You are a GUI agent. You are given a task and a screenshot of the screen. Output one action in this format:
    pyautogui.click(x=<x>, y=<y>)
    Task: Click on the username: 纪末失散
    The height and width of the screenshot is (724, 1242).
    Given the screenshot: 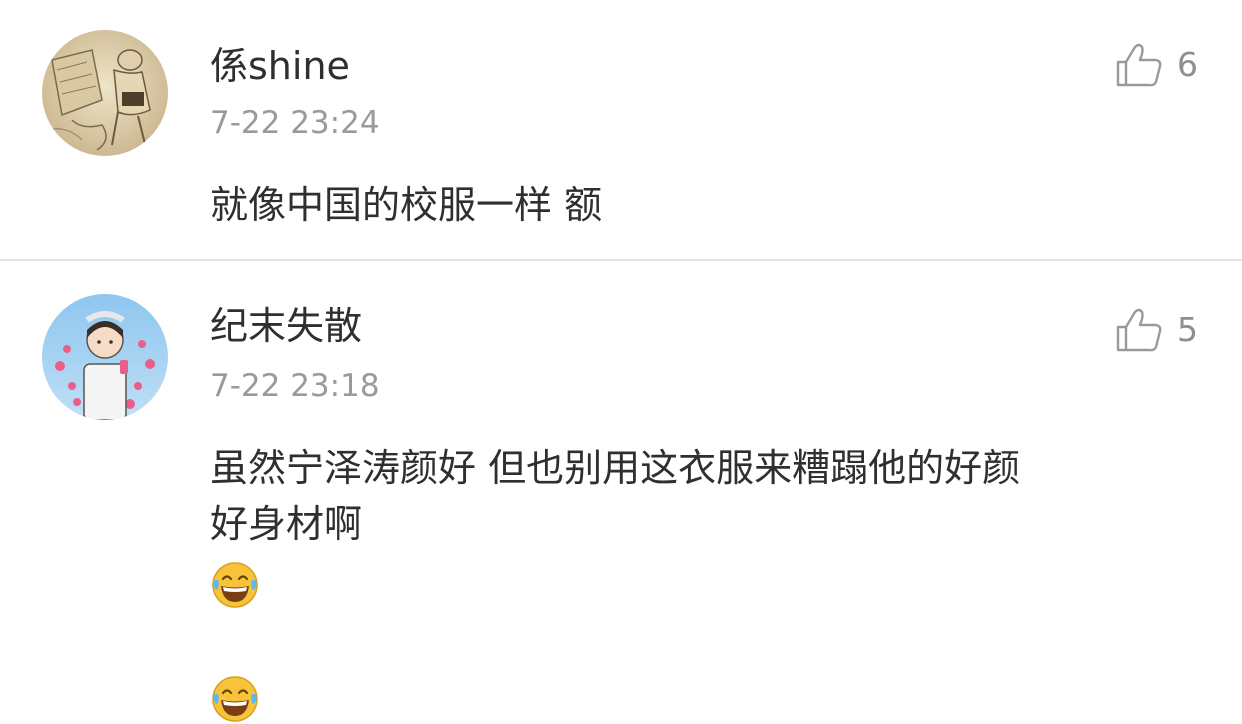 What is the action you would take?
    pyautogui.click(x=286, y=326)
    